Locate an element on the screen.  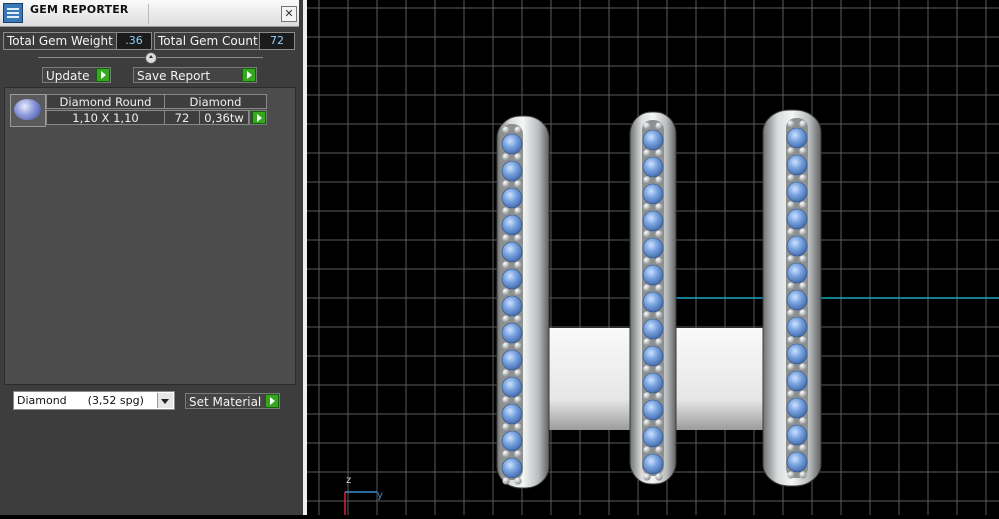
close-icon: ✕ is located at coordinates (289, 14).